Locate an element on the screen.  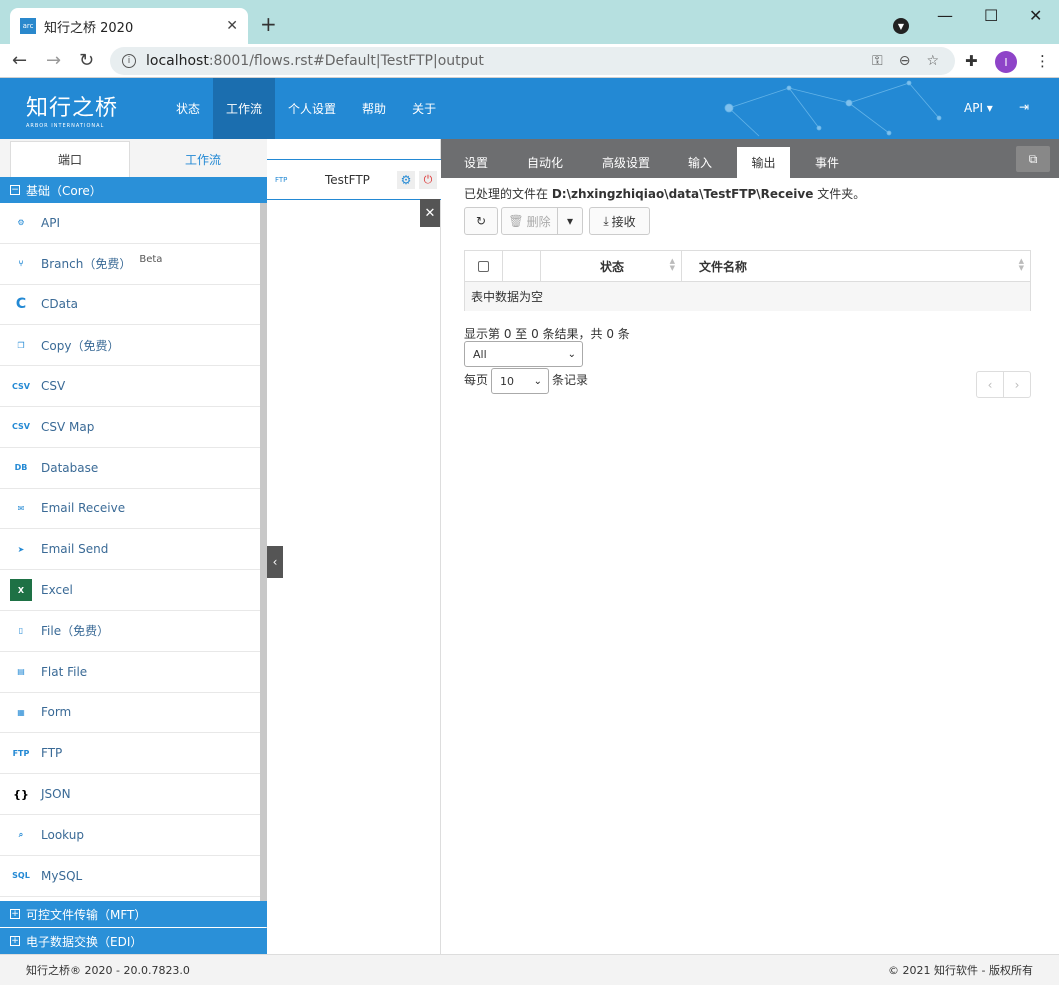
connector-item: ➤ Email Send is located at coordinates (130, 550).